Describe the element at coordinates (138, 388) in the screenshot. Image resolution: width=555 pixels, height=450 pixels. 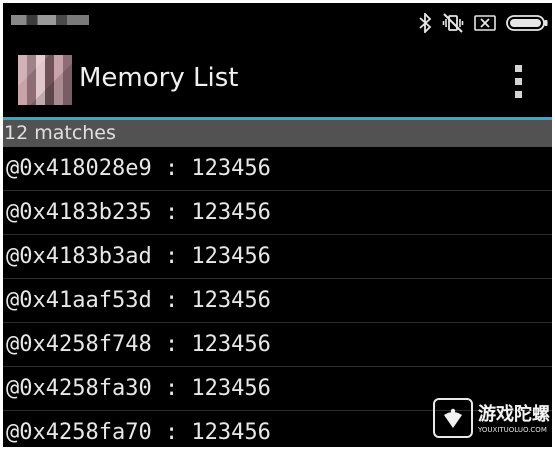
I see `list-item-text: @0x4258fa30 : 123456` at that location.